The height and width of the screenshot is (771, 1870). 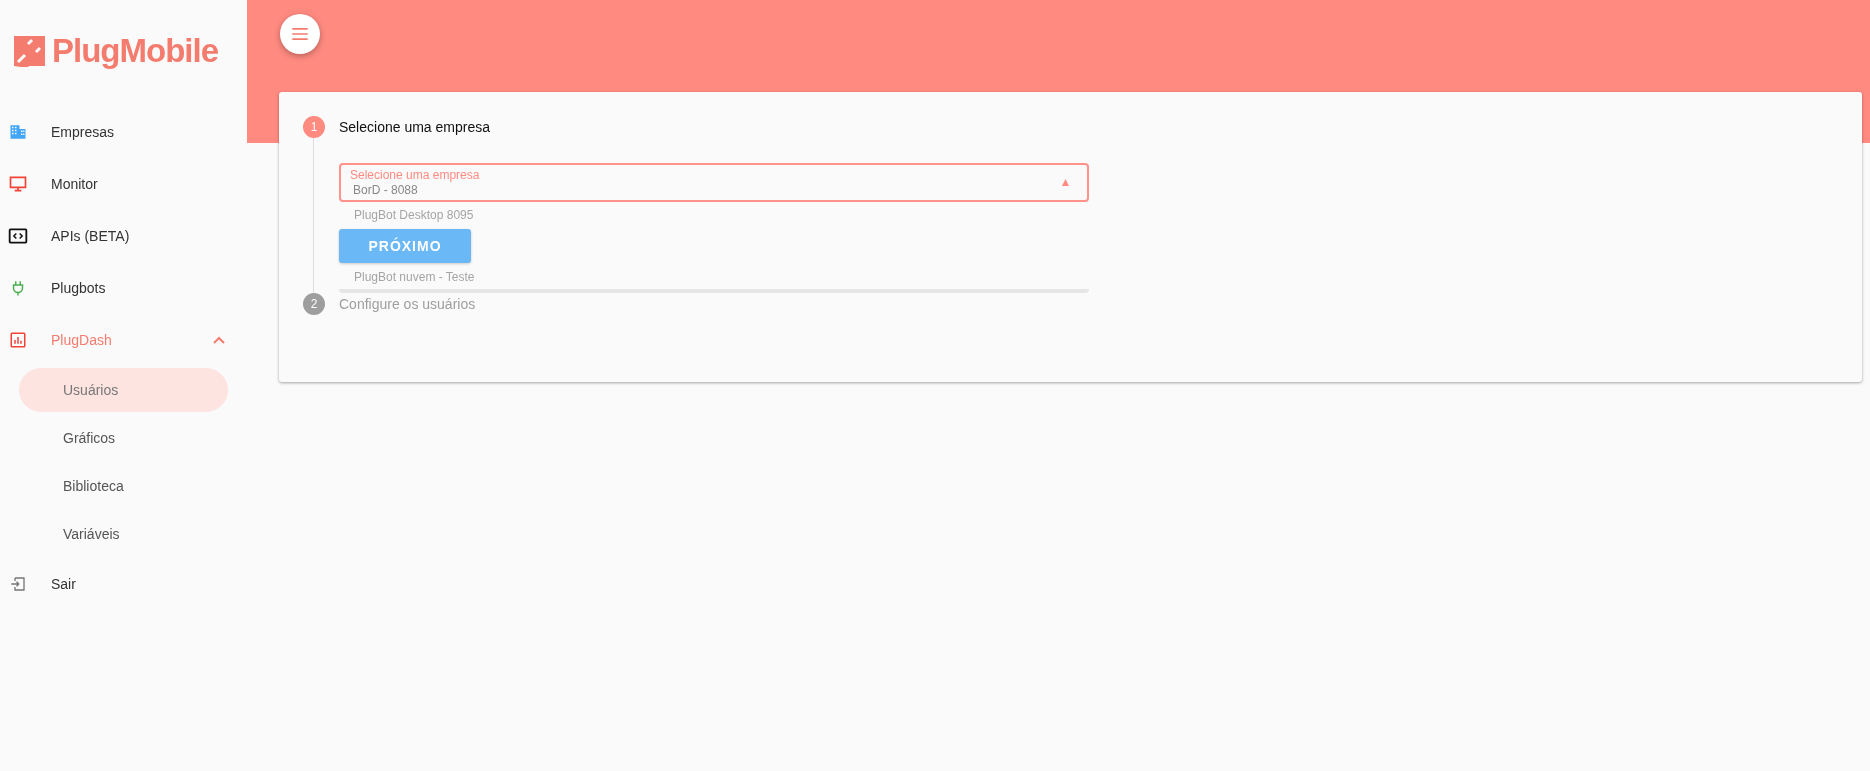 I want to click on sidebar-item: Monitor, so click(x=123, y=184).